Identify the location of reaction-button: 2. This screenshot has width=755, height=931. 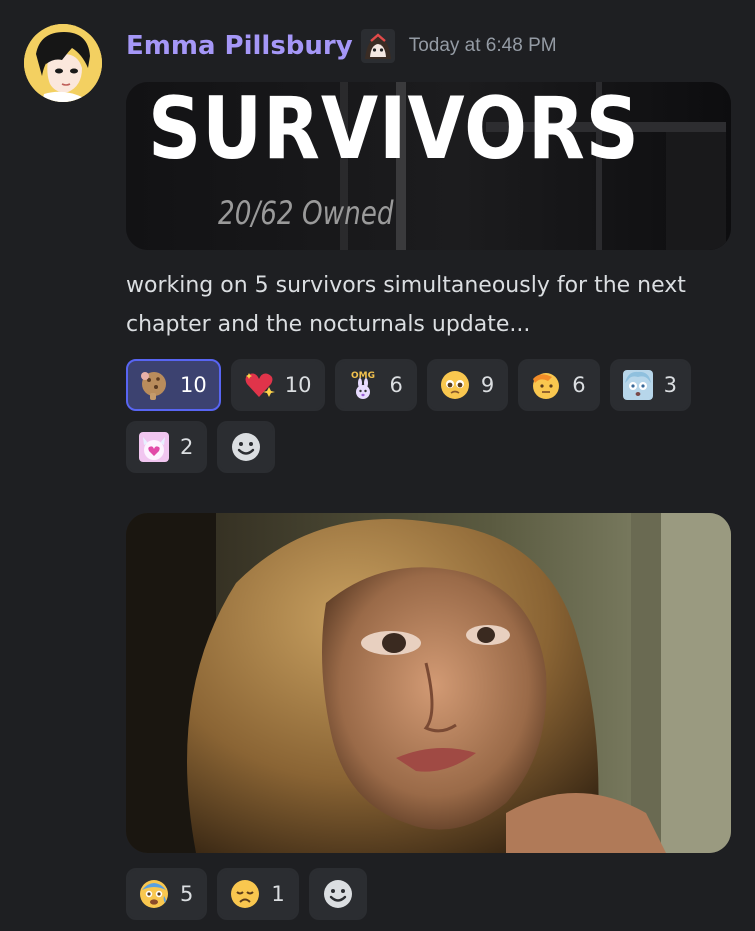
(167, 447).